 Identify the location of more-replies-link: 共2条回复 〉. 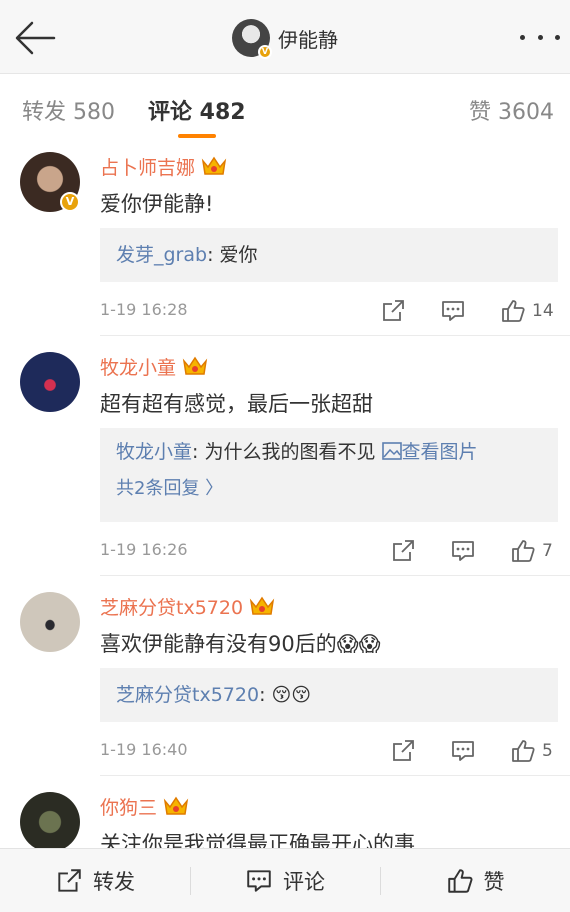
(169, 488).